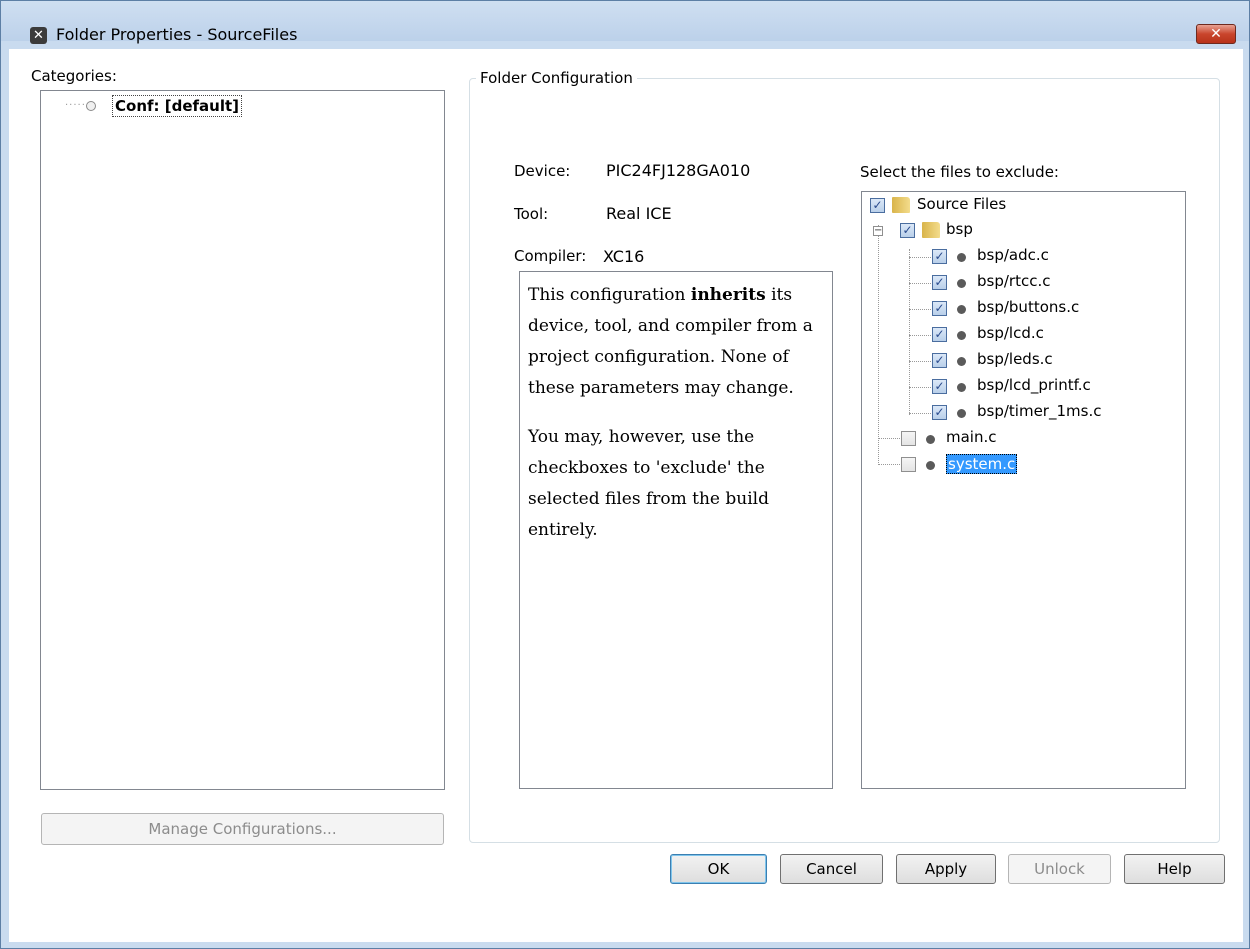  What do you see at coordinates (556, 78) in the screenshot?
I see `folder-configuration-legend: Folder Configuration` at bounding box center [556, 78].